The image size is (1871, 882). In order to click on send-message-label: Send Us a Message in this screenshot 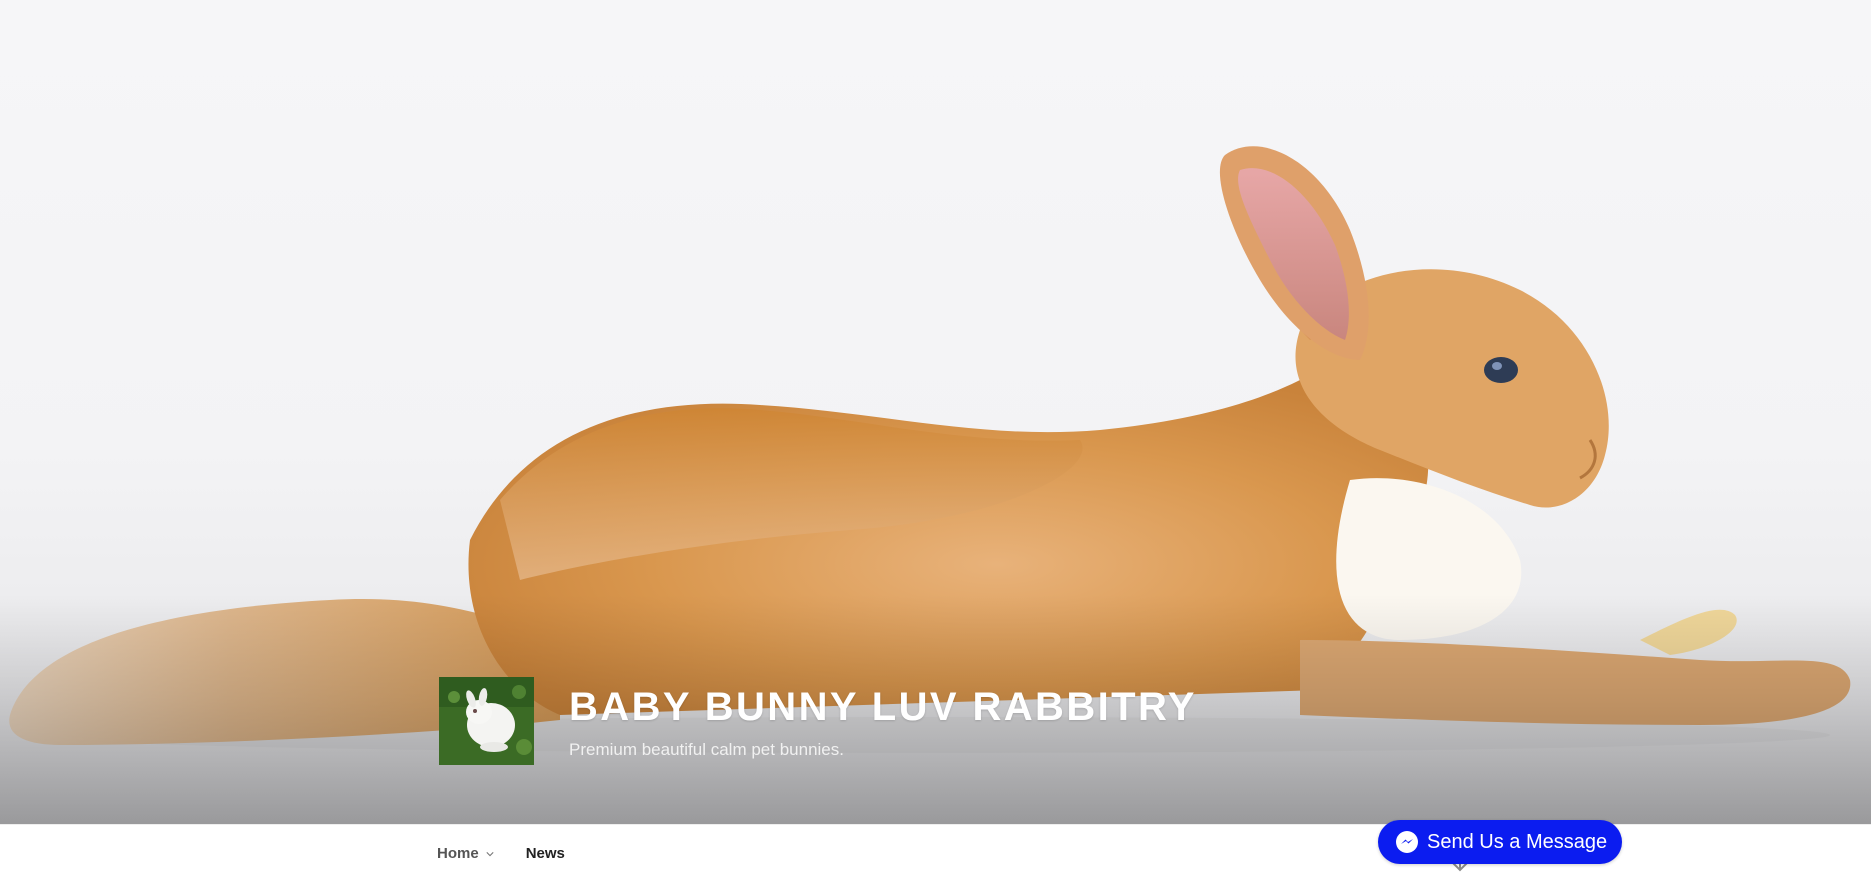, I will do `click(1517, 841)`.